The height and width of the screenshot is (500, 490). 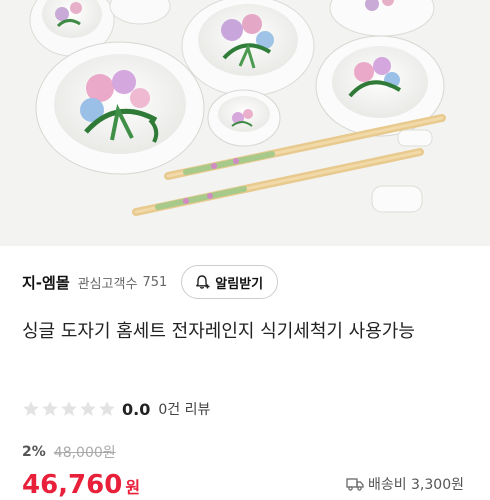 What do you see at coordinates (239, 284) in the screenshot?
I see `alarm-button-label: 알림받기` at bounding box center [239, 284].